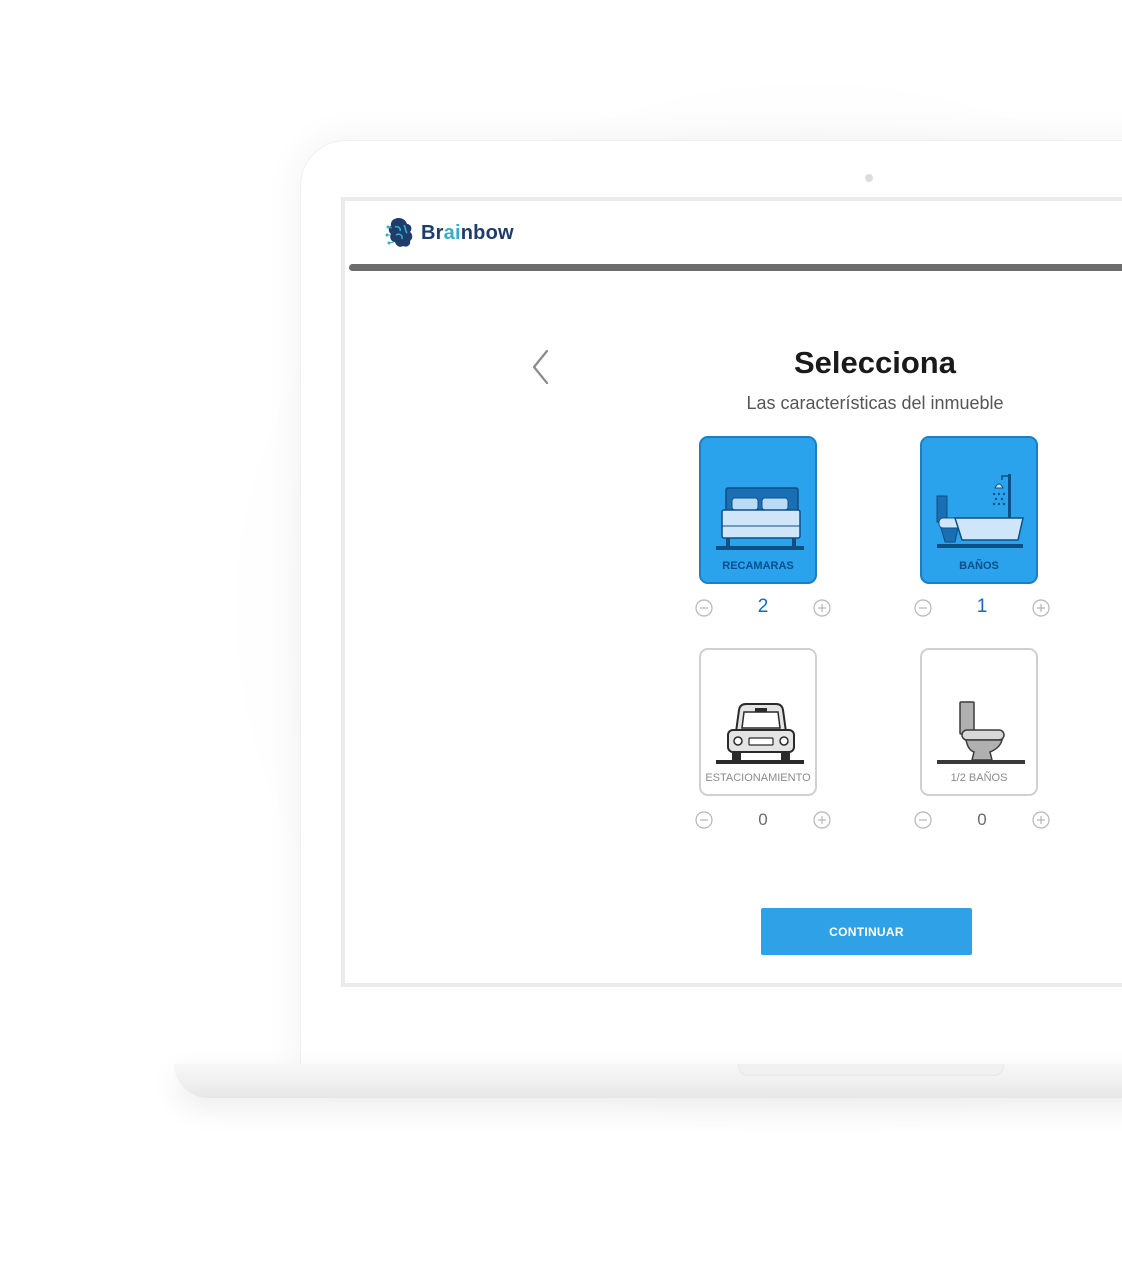 This screenshot has width=1122, height=1274. What do you see at coordinates (866, 931) in the screenshot?
I see `continue-button: CONTINUAR` at bounding box center [866, 931].